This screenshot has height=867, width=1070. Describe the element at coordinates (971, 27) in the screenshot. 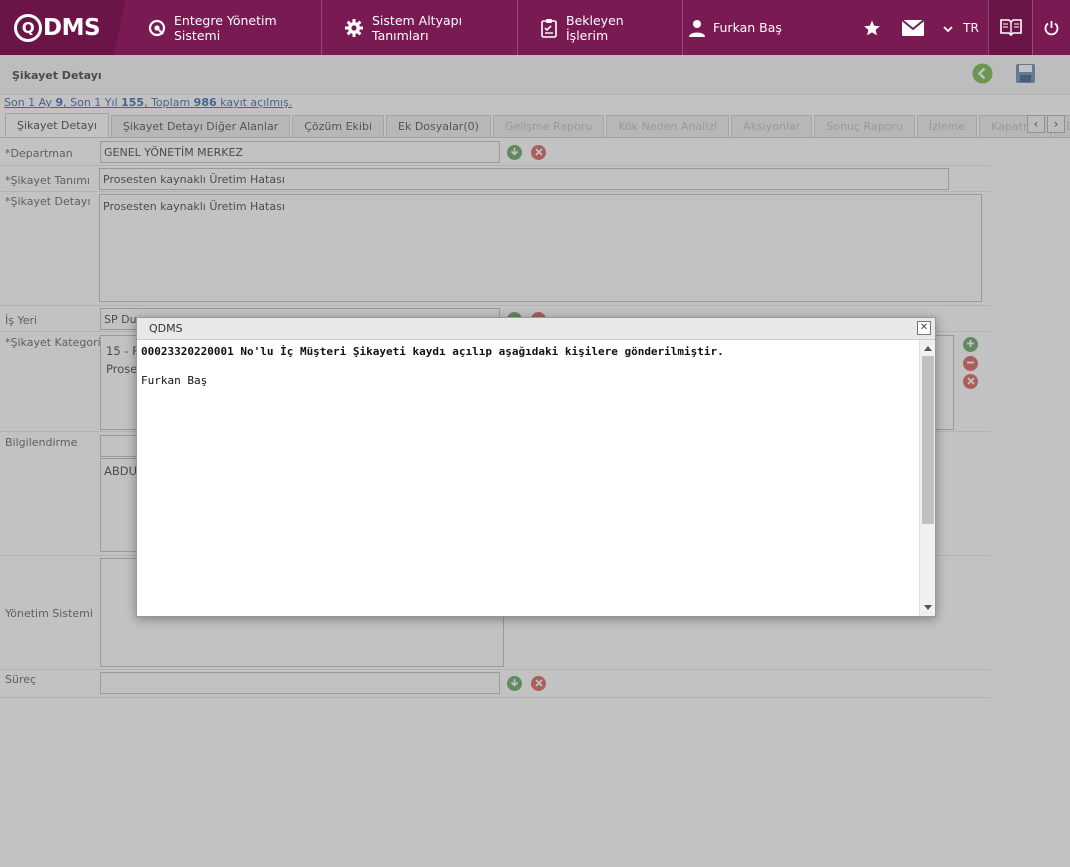

I see `language-label: TR` at that location.